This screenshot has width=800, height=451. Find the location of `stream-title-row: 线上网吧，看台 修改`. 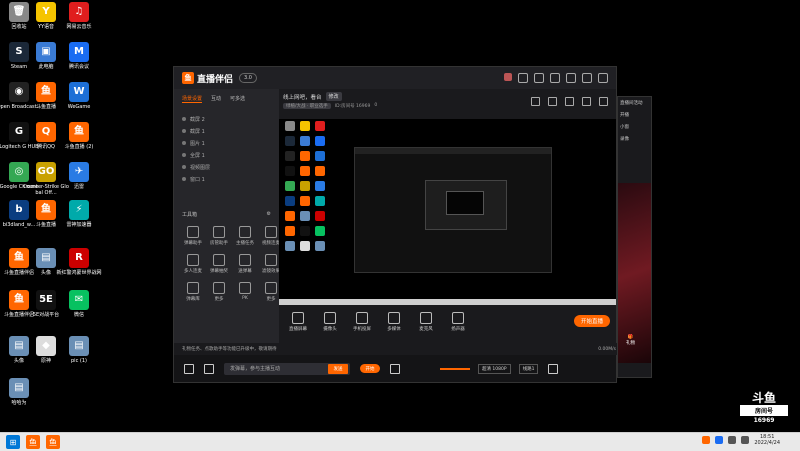

stream-title-row: 线上网吧，看台 修改 is located at coordinates (312, 96).